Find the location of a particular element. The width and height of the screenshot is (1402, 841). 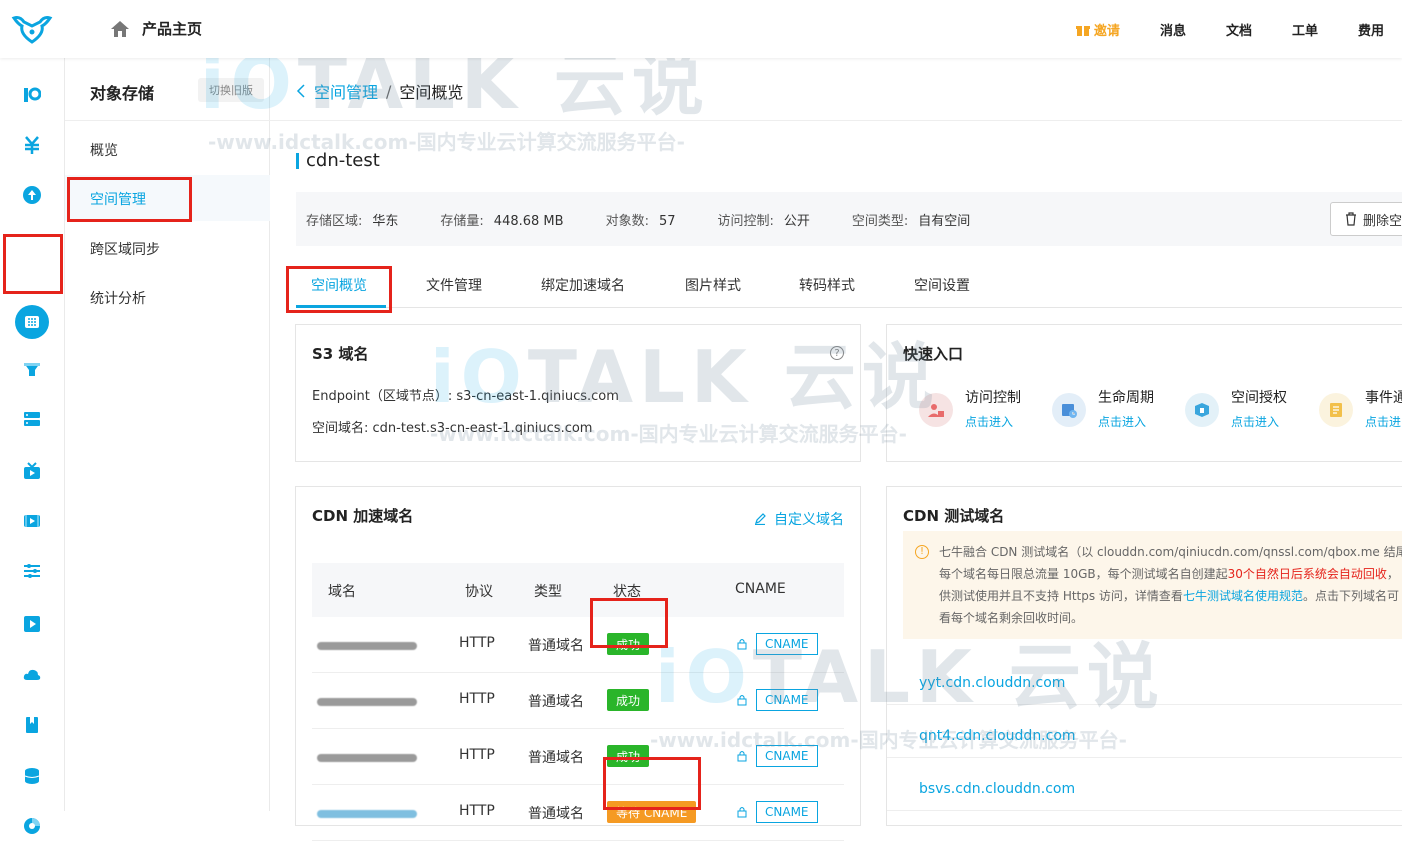

tab-file-management: 文件管理 is located at coordinates (454, 285).